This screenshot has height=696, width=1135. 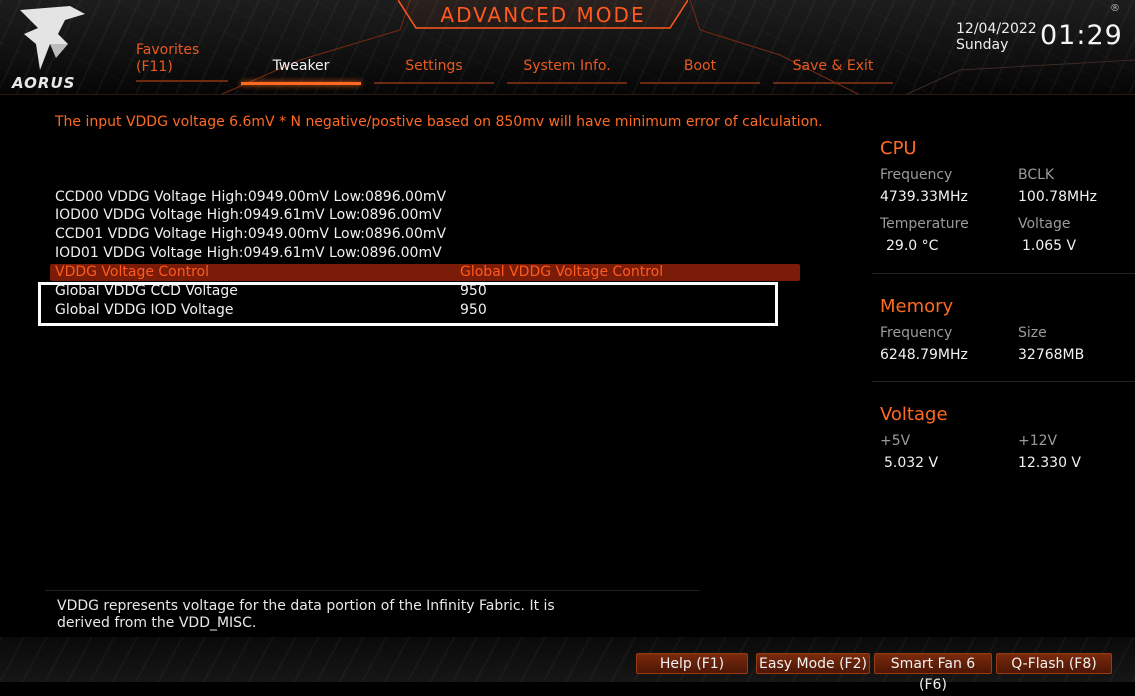 What do you see at coordinates (1036, 175) in the screenshot?
I see `cpu-bclk-label: BCLK` at bounding box center [1036, 175].